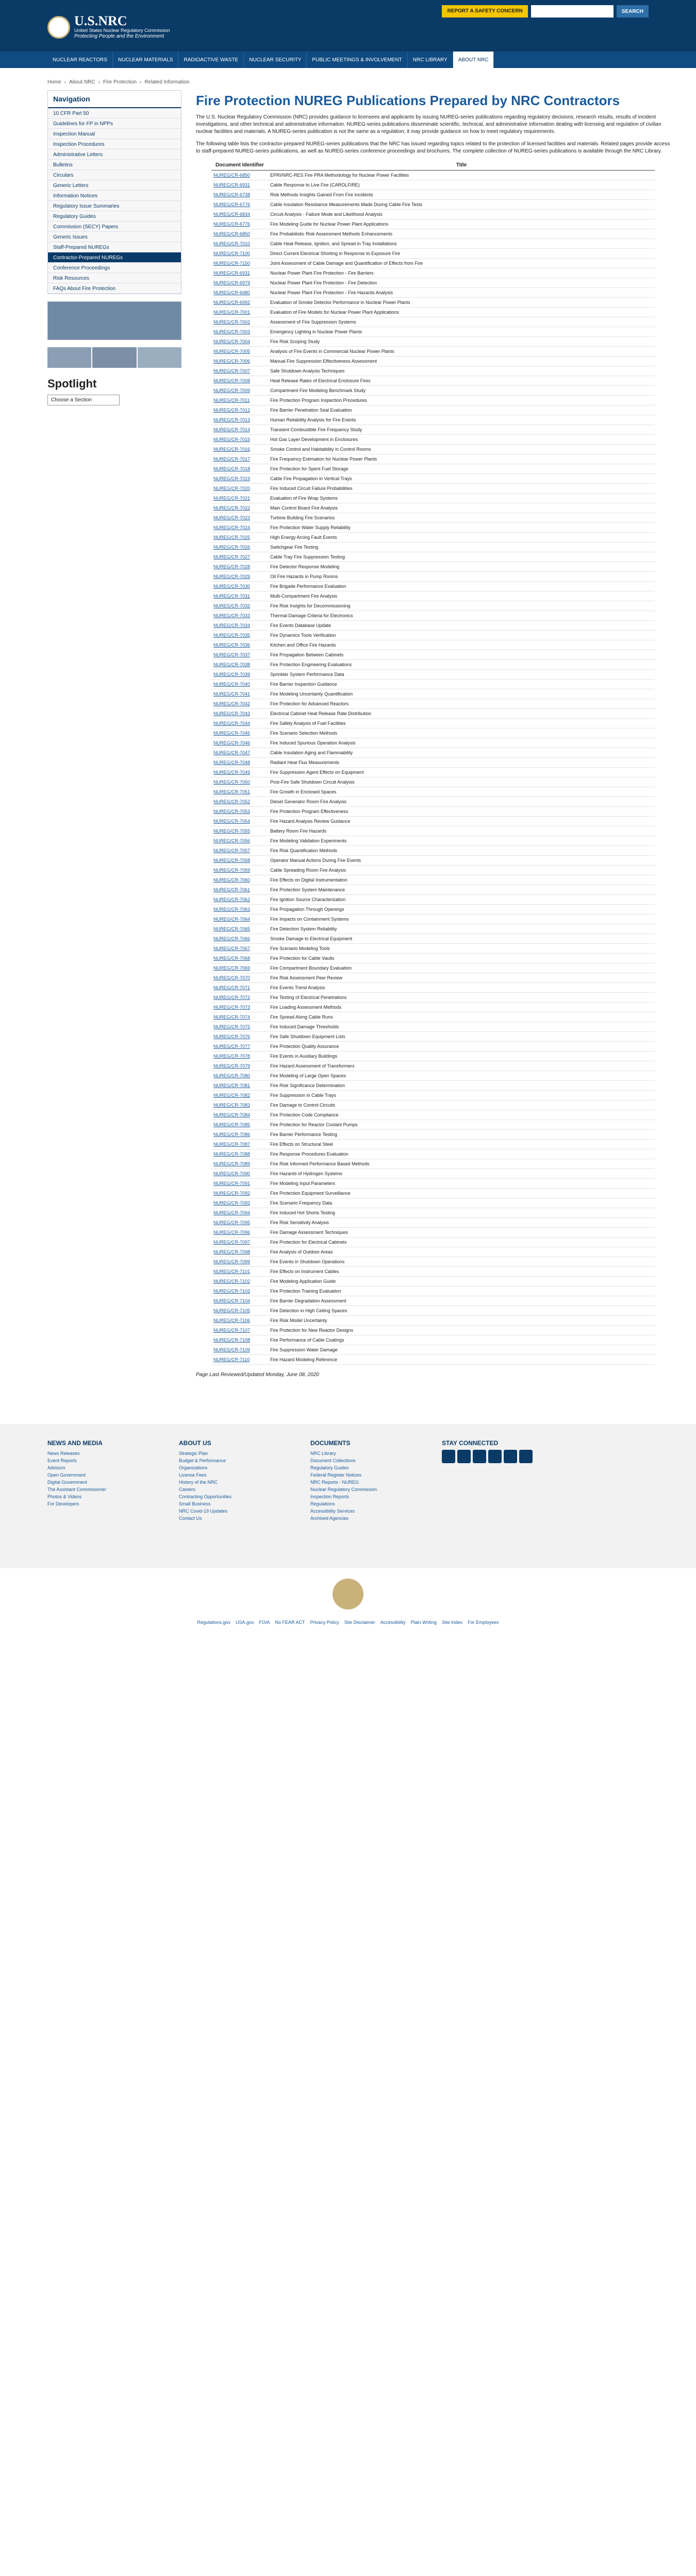 This screenshot has height=2576, width=696. Describe the element at coordinates (240, 195) in the screenshot. I see `document-id-link: NUREG/CR-6738` at that location.